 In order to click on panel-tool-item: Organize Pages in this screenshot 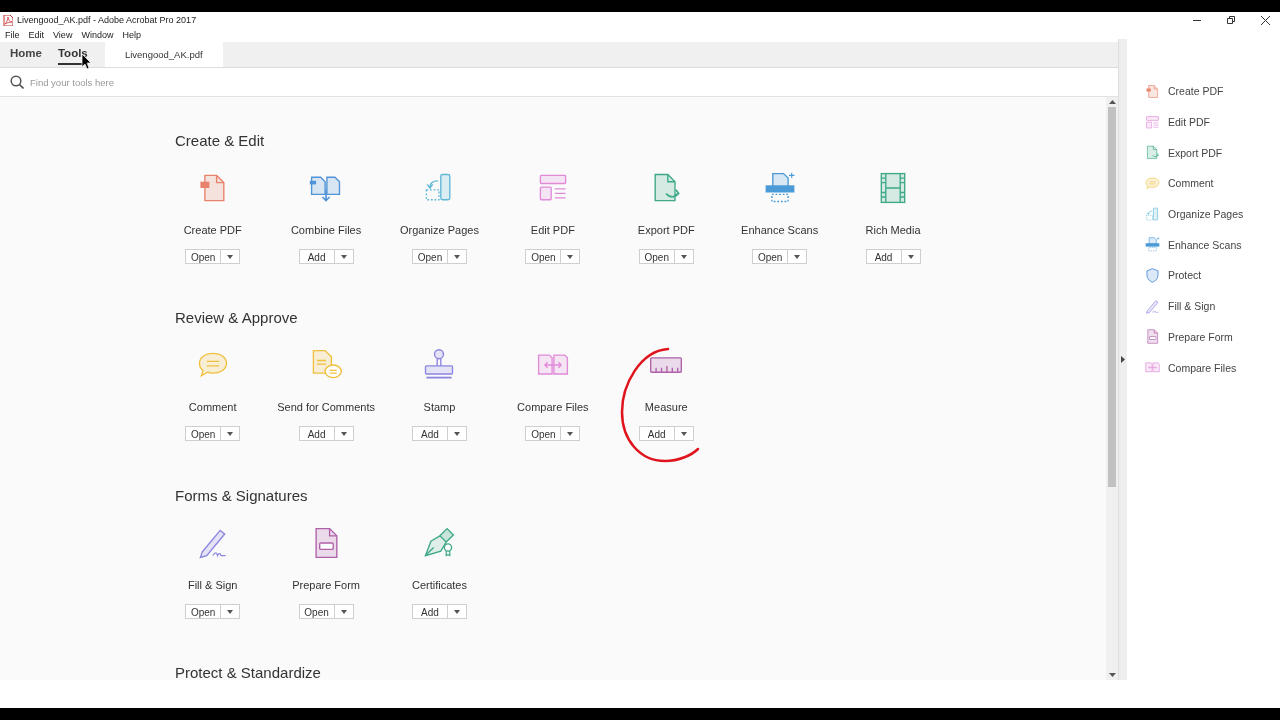, I will do `click(1203, 214)`.